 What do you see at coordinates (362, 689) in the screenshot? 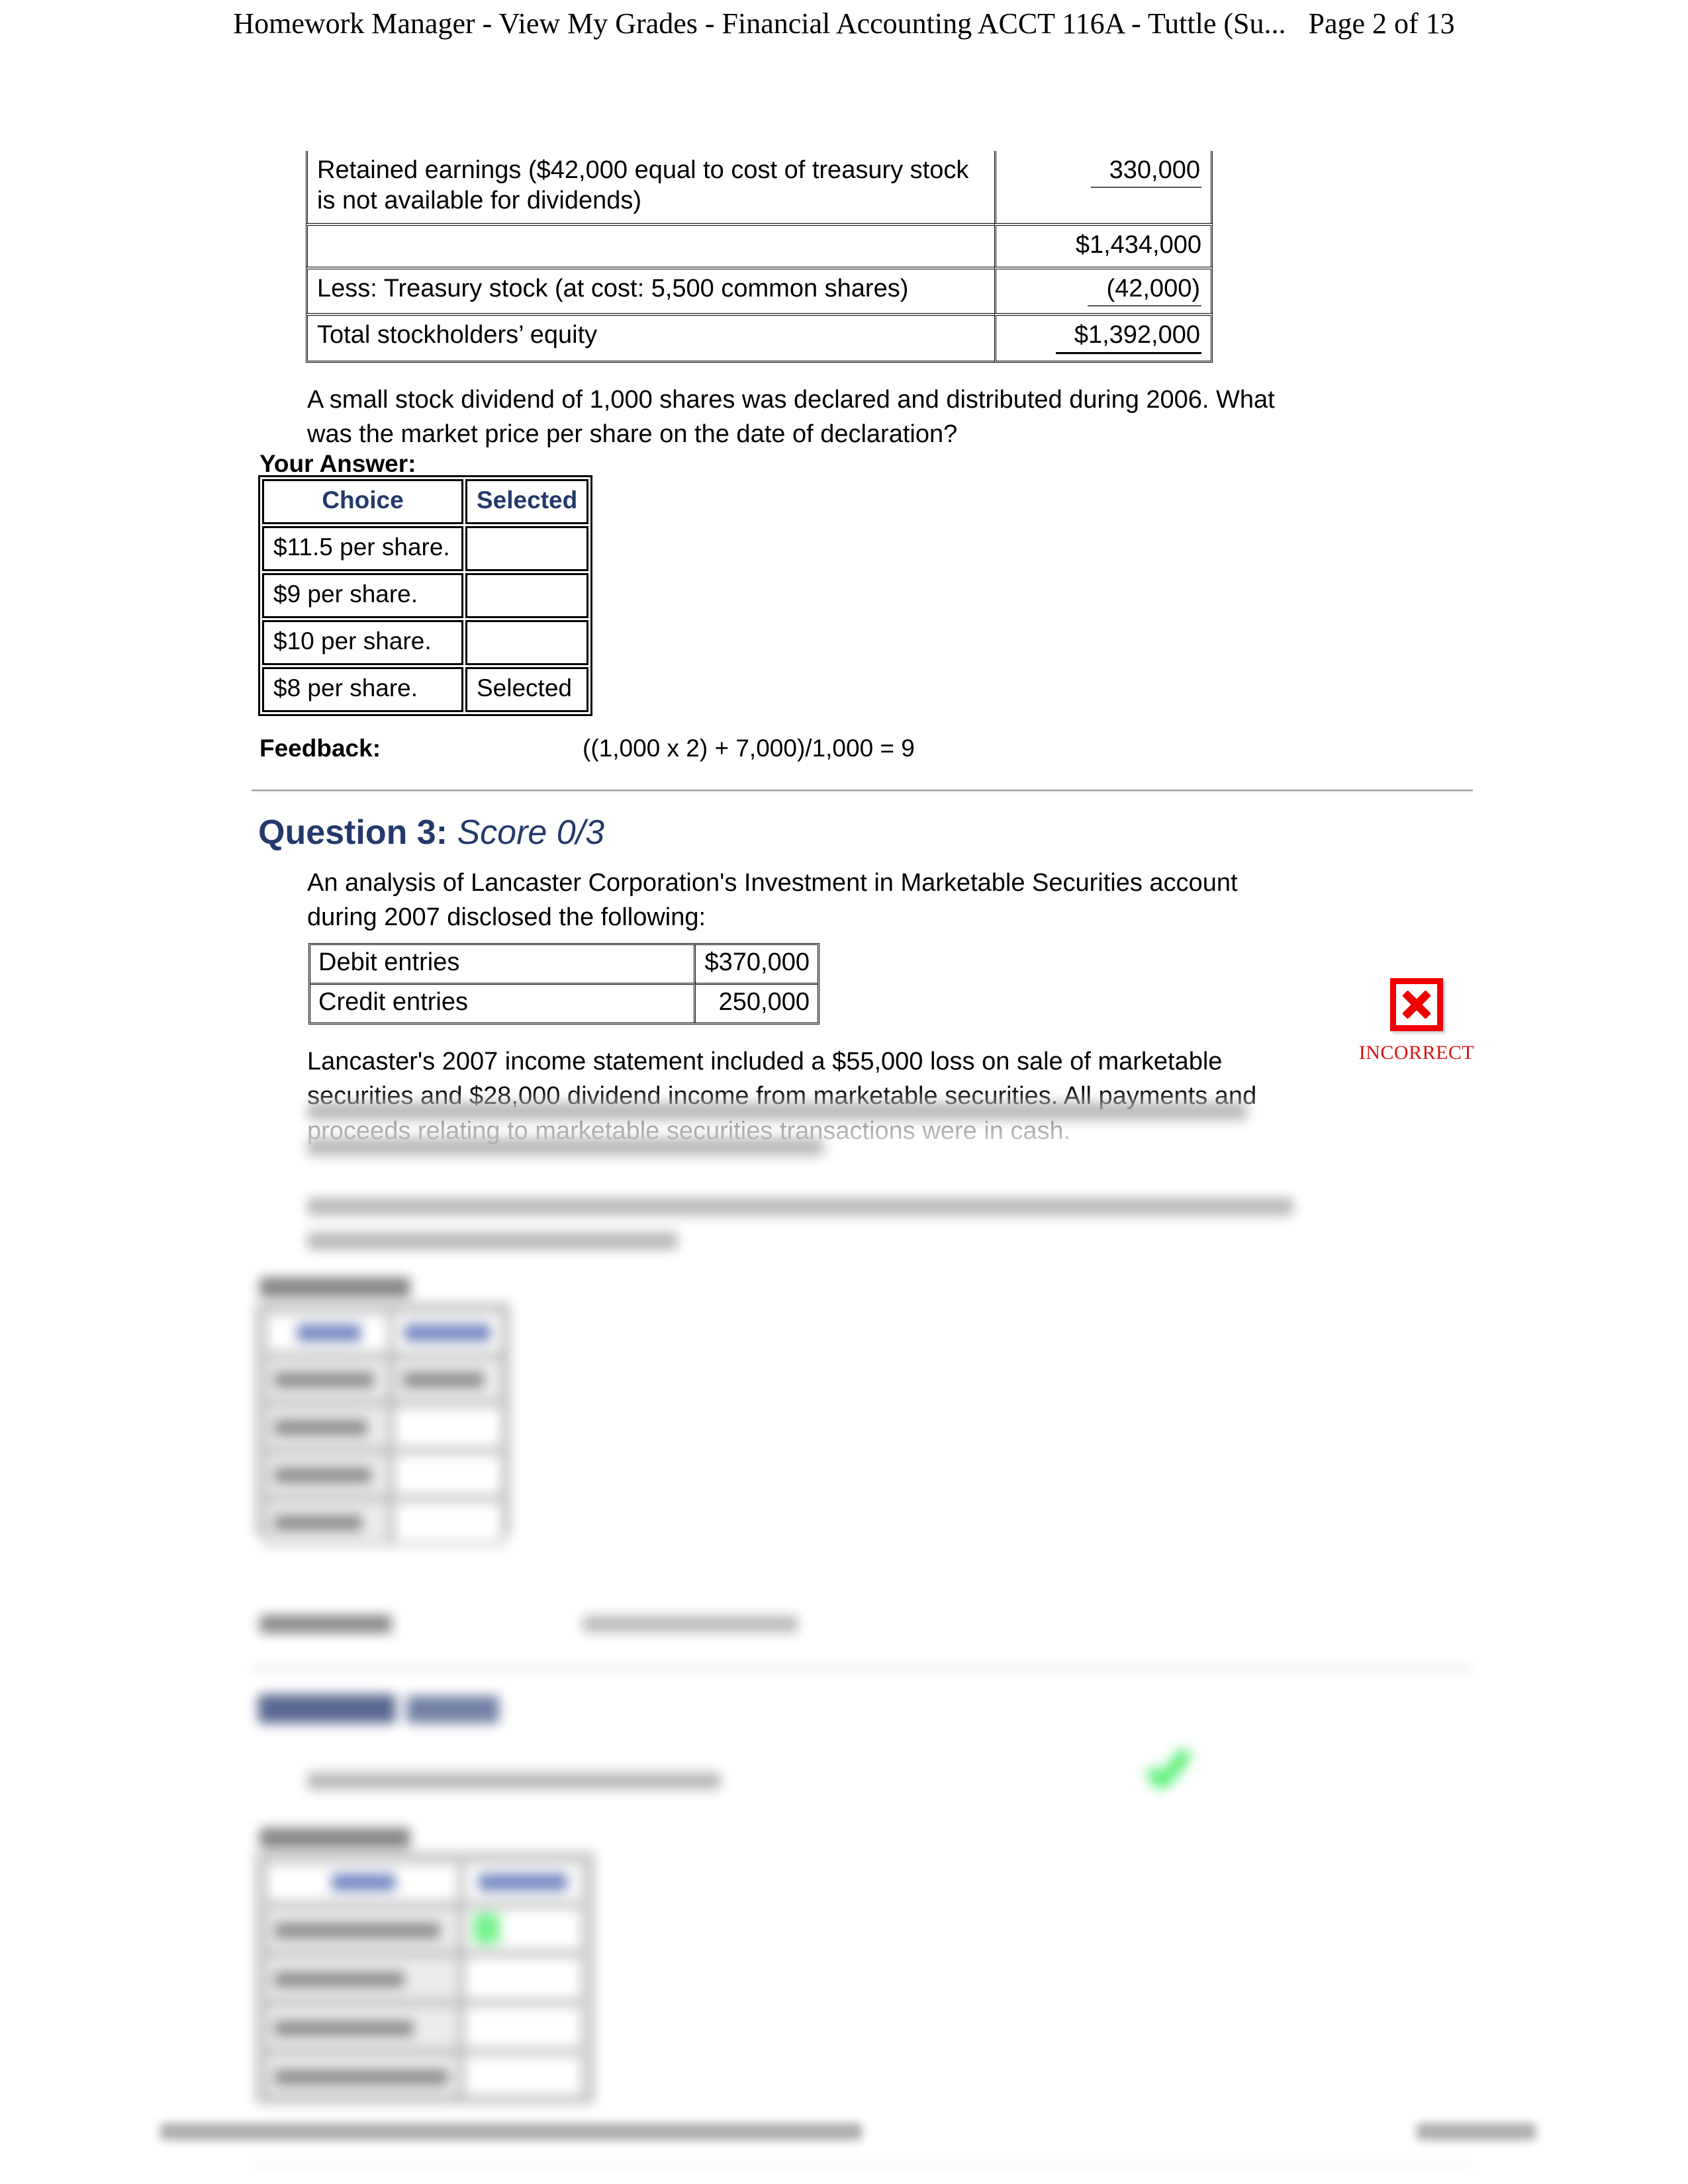
I see `choice-label: $8 per share.` at bounding box center [362, 689].